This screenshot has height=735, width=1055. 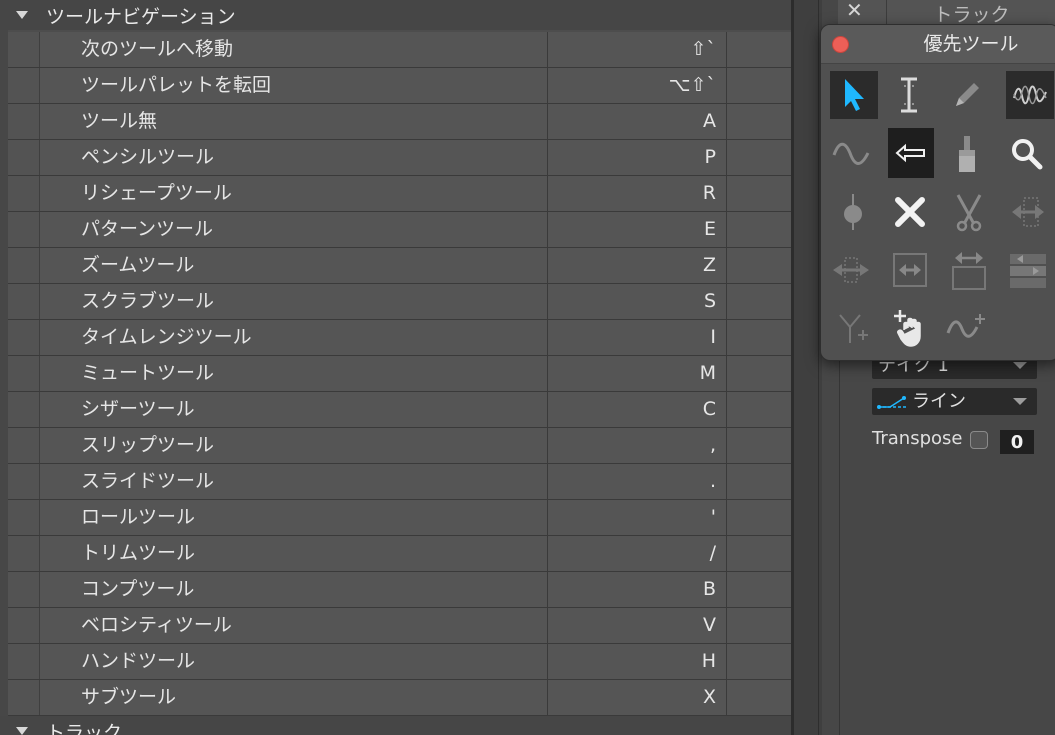 I want to click on palette-titlebar: 優先ツール, so click(x=938, y=44).